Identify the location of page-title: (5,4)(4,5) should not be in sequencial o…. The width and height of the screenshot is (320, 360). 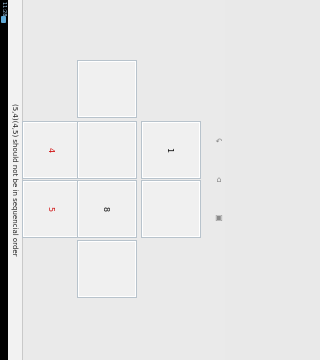
(15, 180).